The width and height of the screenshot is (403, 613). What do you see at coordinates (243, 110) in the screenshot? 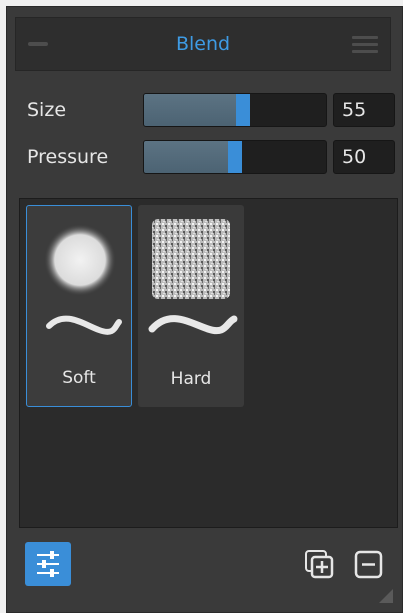
I see `size-slider-thumb` at bounding box center [243, 110].